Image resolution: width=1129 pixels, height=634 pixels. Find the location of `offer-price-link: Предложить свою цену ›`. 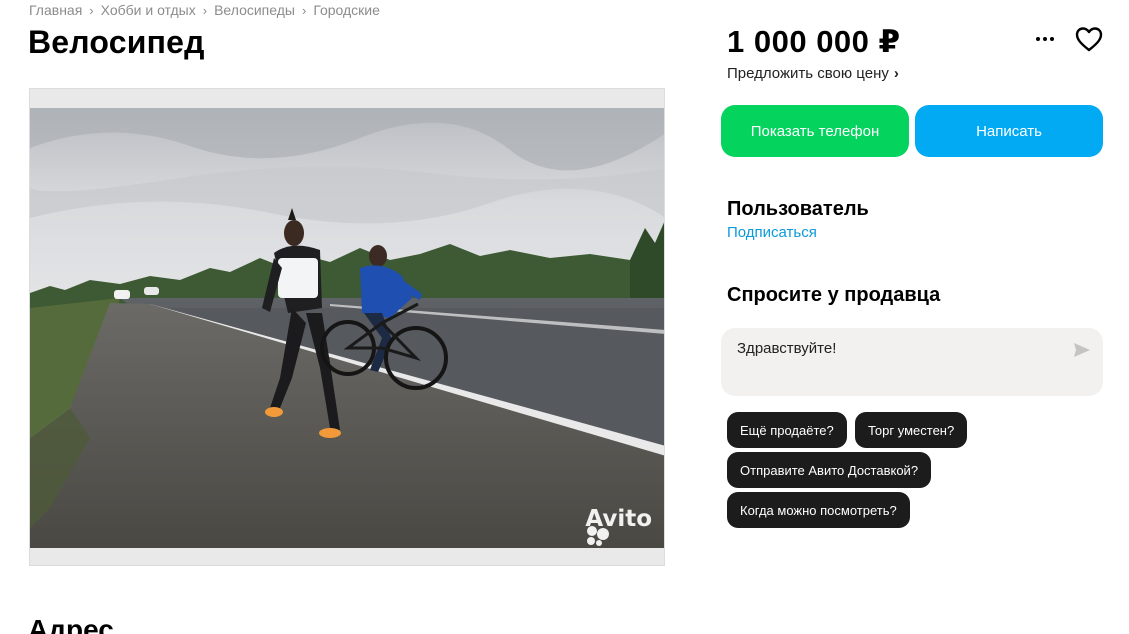

offer-price-link: Предложить свою цену › is located at coordinates (813, 73).